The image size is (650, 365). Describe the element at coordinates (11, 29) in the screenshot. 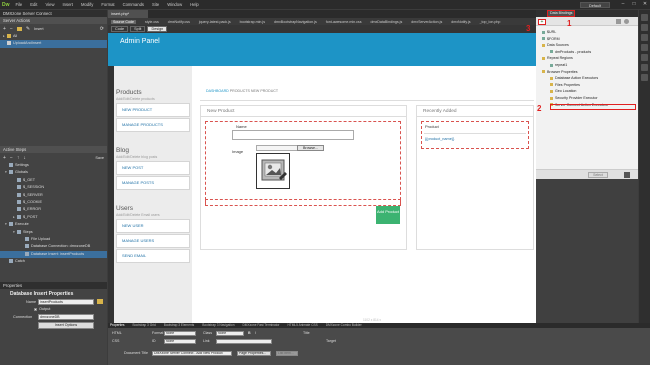

I see `remove-icon: −` at that location.